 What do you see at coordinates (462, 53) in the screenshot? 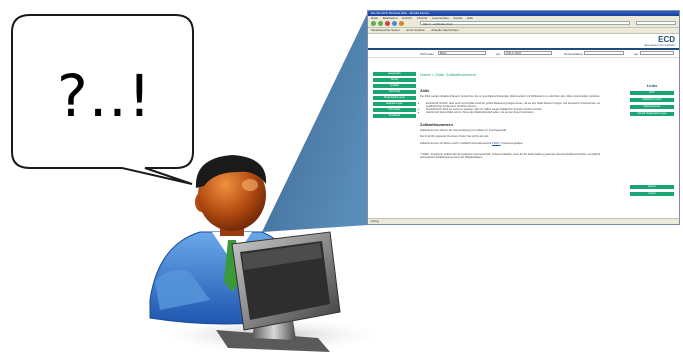
I see `field1-input: Bulin` at bounding box center [462, 53].